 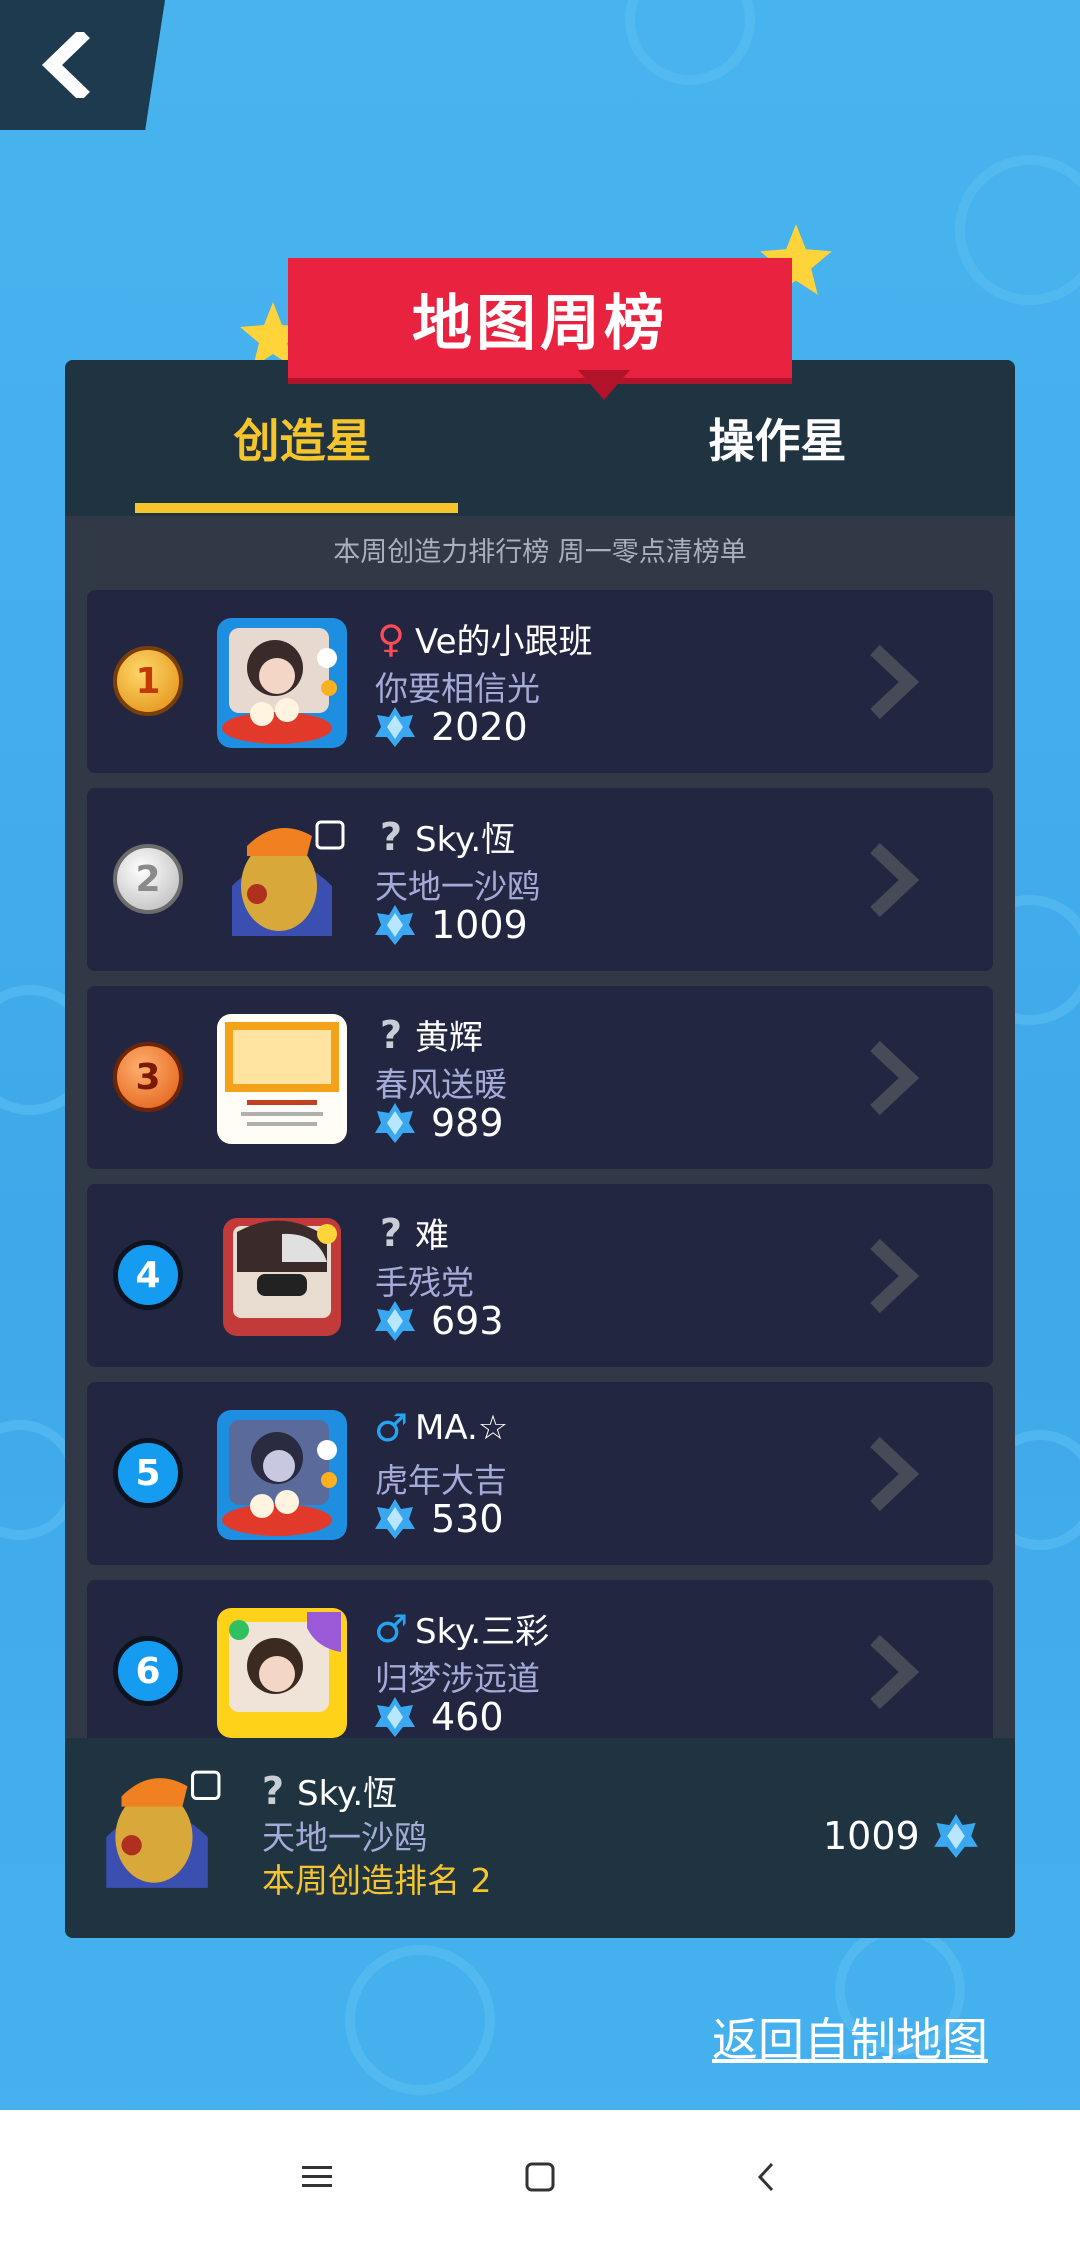 I want to click on my-motto: 天地一沙鸥, so click(x=344, y=1837).